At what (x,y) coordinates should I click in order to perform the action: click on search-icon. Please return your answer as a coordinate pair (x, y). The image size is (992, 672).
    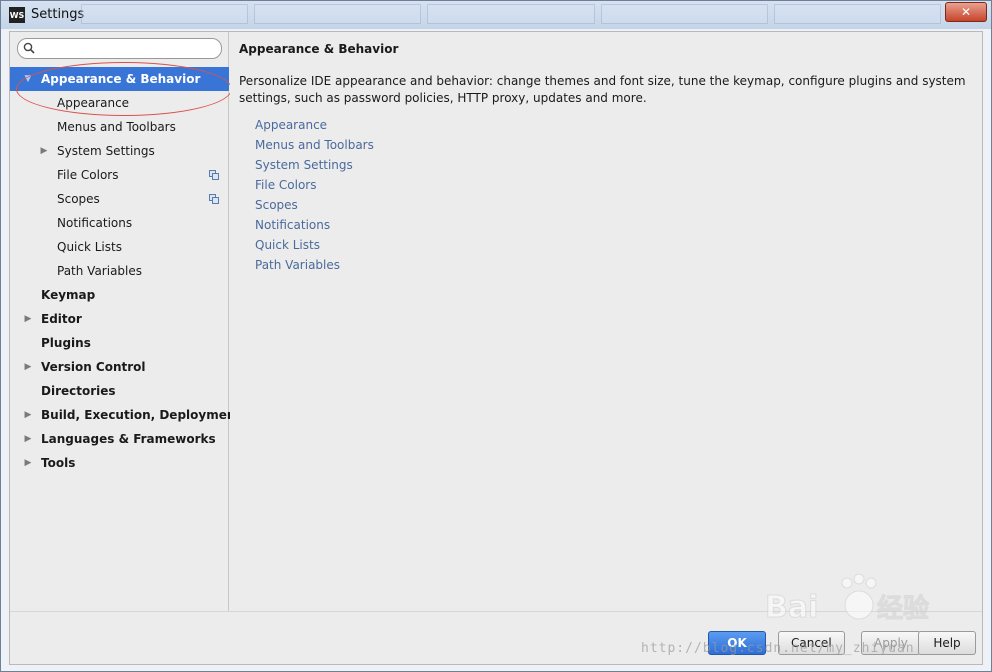
    Looking at the image, I should click on (29, 48).